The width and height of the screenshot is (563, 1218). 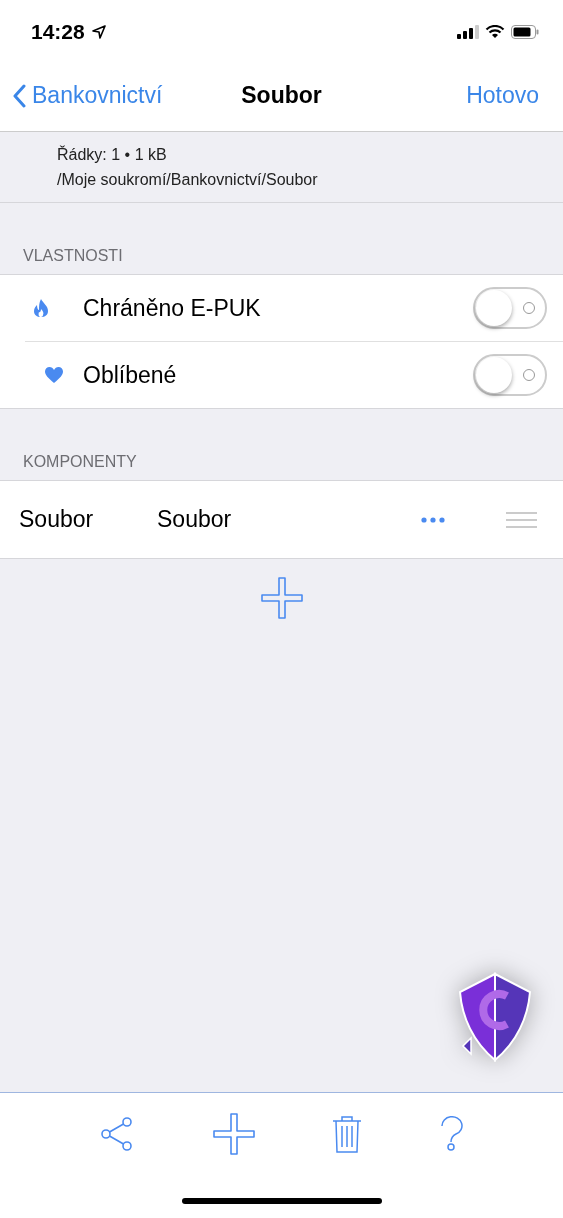 What do you see at coordinates (112, 154) in the screenshot?
I see `file-stats: Řádky: 1 • 1 kB` at bounding box center [112, 154].